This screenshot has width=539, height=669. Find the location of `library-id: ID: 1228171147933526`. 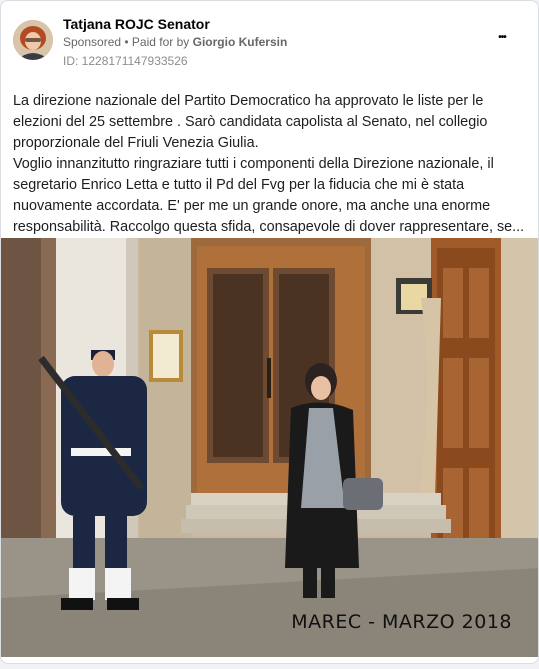

library-id: ID: 1228171147933526 is located at coordinates (125, 61).